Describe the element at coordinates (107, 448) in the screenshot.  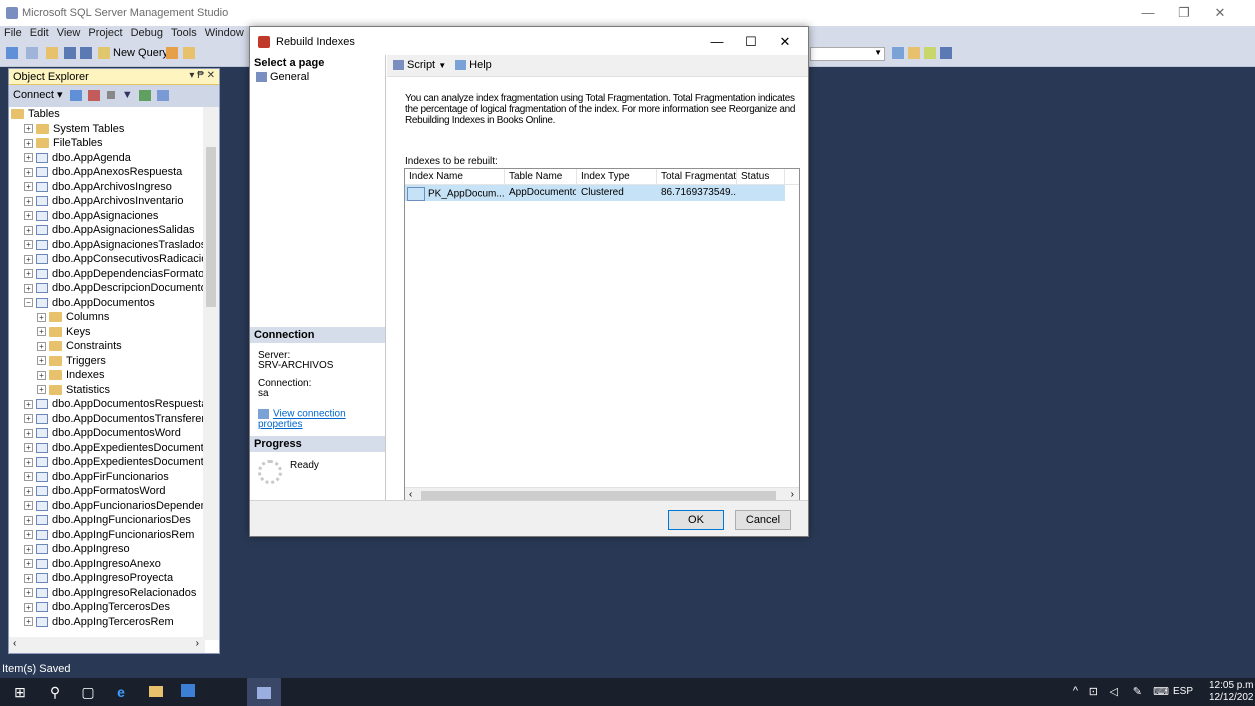
I see `tree-item: + dbo.AppExpedientesDocumentales` at that location.